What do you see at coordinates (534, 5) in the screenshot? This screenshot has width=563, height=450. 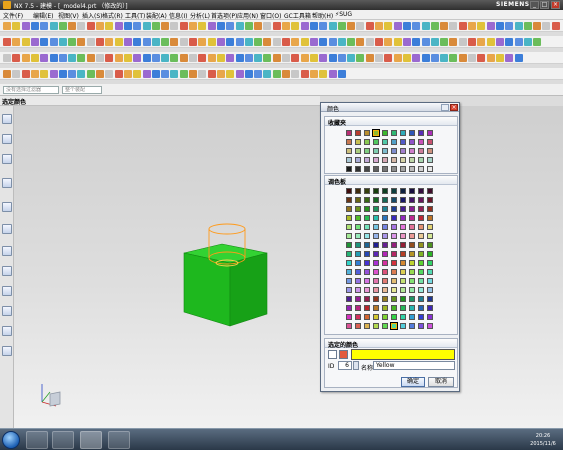 I see `minimize-button: _` at bounding box center [534, 5].